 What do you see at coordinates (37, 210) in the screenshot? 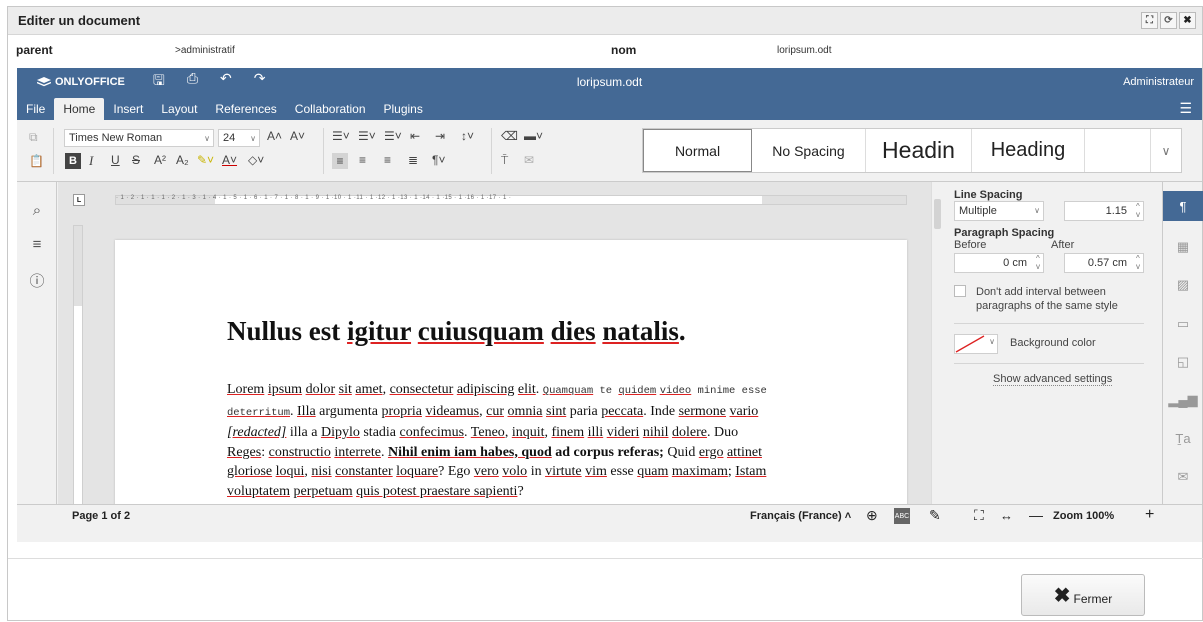
I see `search-icon: ⌕` at bounding box center [37, 210].